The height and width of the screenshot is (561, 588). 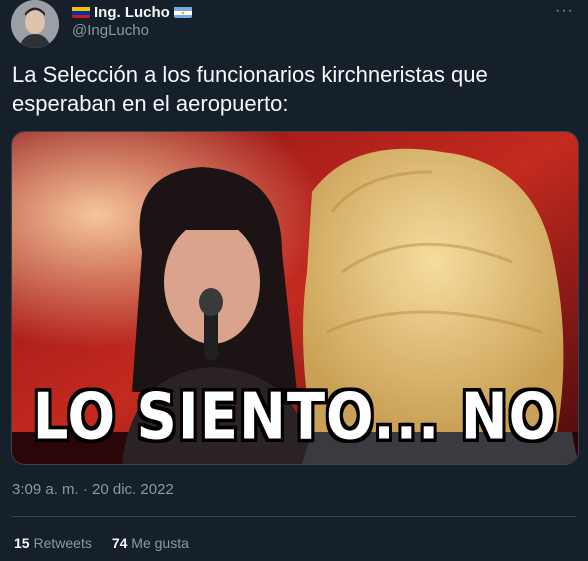 What do you see at coordinates (93, 489) in the screenshot?
I see `tweet-timestamp: 3:09 a. m. · 20 dic. 2022` at bounding box center [93, 489].